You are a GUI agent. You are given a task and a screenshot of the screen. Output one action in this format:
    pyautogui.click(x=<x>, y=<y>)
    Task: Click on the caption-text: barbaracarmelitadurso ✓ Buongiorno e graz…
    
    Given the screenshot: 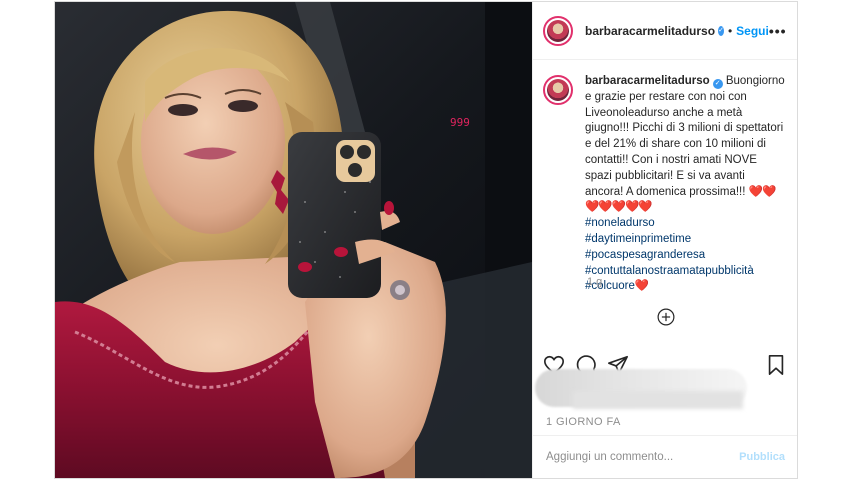 What is the action you would take?
    pyautogui.click(x=685, y=184)
    